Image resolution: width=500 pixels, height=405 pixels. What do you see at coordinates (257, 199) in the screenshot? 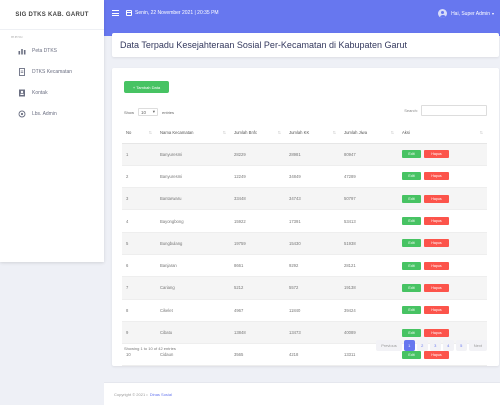
I see `table-cell: 33448` at bounding box center [257, 199].